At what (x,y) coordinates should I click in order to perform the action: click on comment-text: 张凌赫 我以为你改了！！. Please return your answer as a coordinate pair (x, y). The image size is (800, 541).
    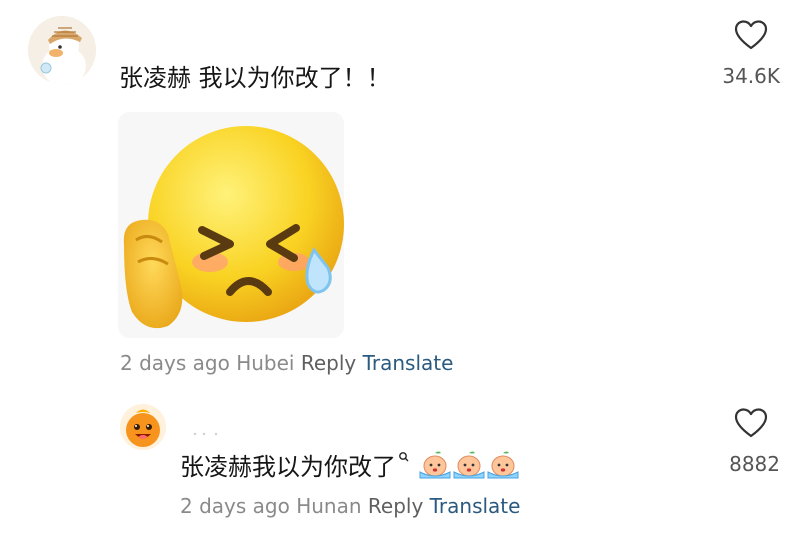
    Looking at the image, I should click on (255, 78).